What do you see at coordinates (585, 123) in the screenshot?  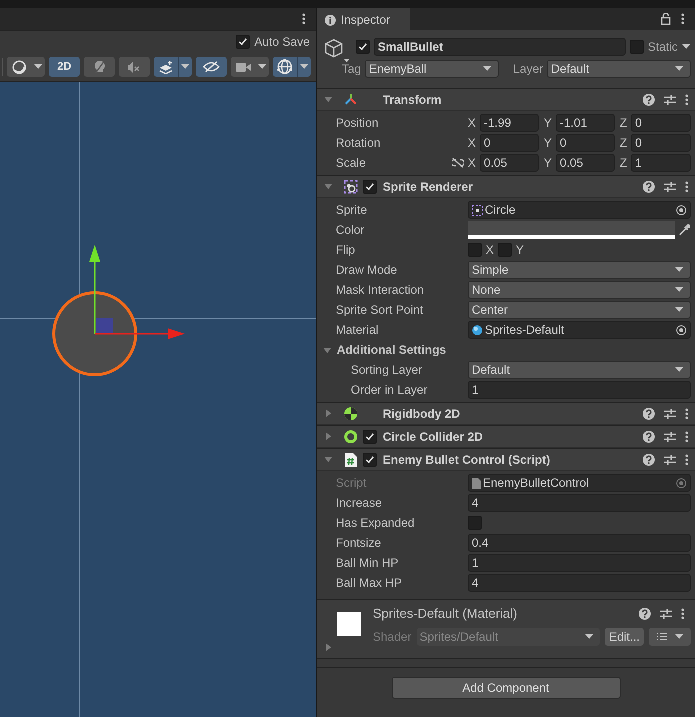 I see `number-field: -1.01` at bounding box center [585, 123].